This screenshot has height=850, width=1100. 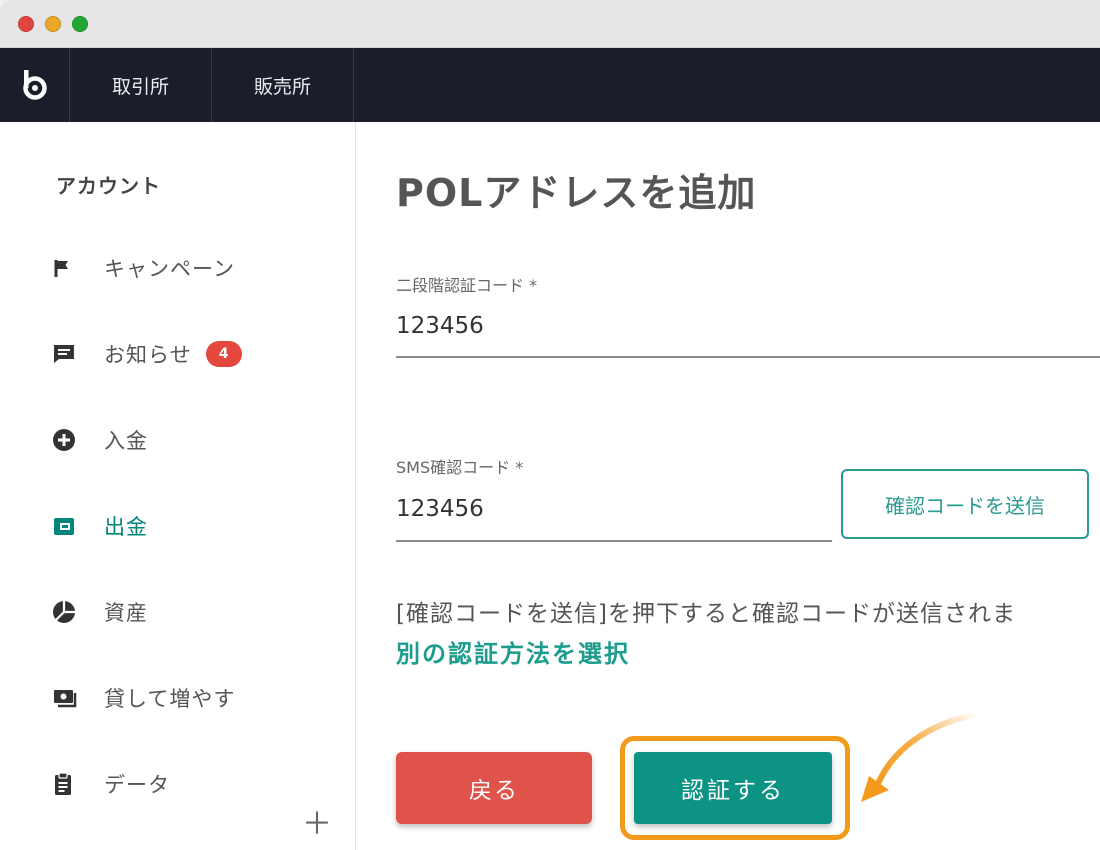 I want to click on sidebar-item-campaign: キャンペーン, so click(x=143, y=268).